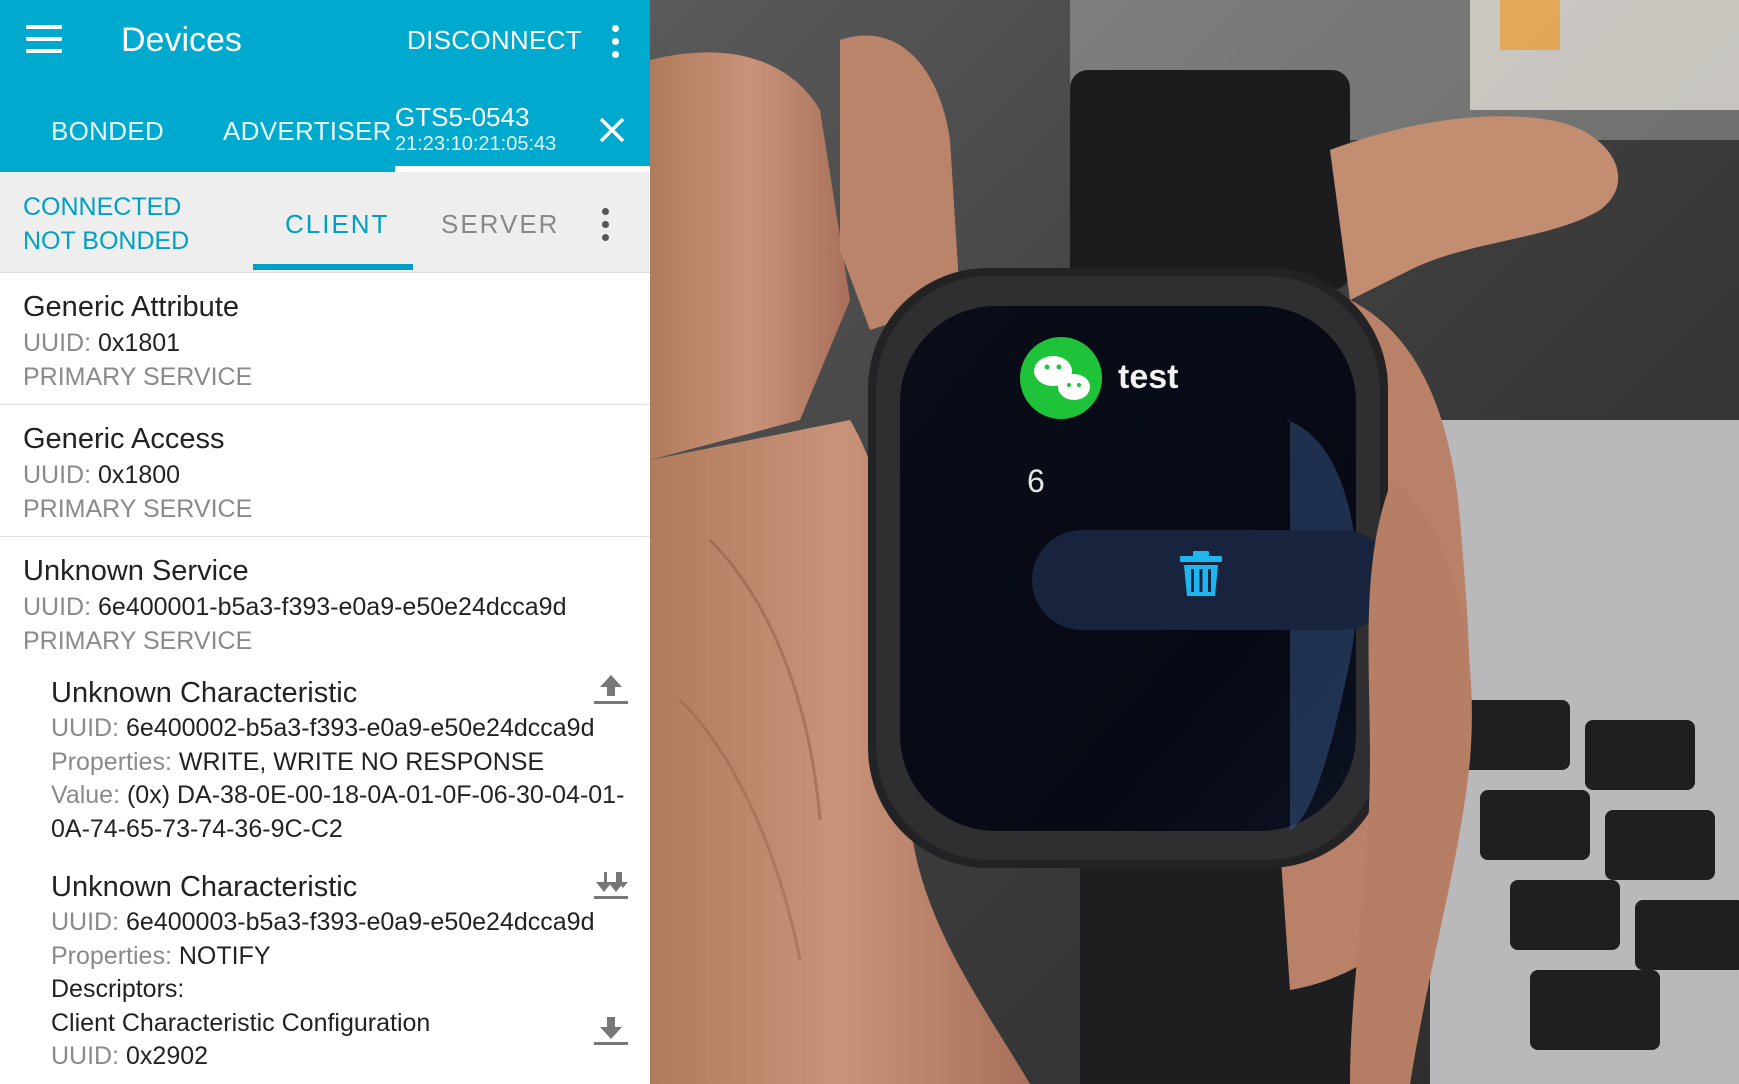 The width and height of the screenshot is (1739, 1084). What do you see at coordinates (136, 571) in the screenshot?
I see `service-name: Unknown Service` at bounding box center [136, 571].